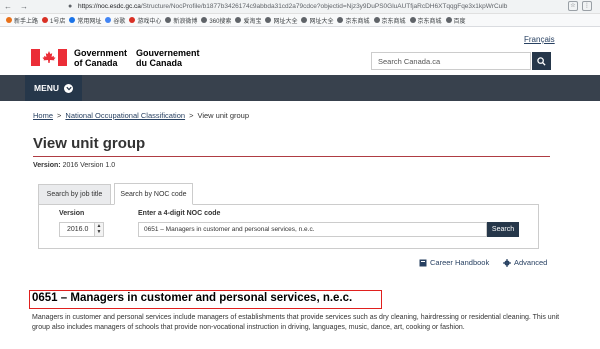  Describe the element at coordinates (507, 262) in the screenshot. I see `gear-icon` at that location.